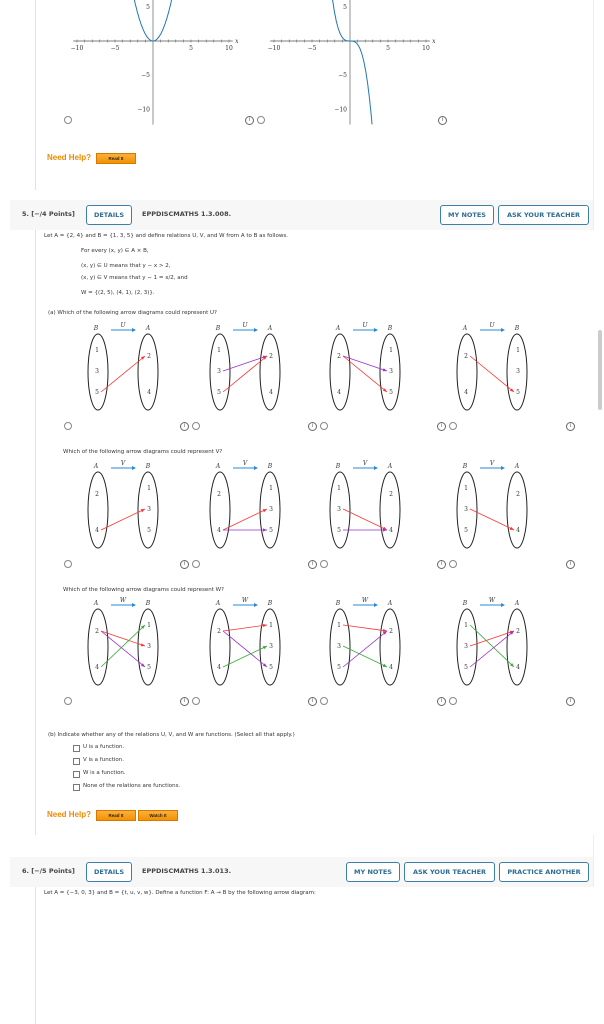  Describe the element at coordinates (245, 504) in the screenshot. I see `arrow-diagram-v-2: A B V 2 4 1 3 5` at that location.